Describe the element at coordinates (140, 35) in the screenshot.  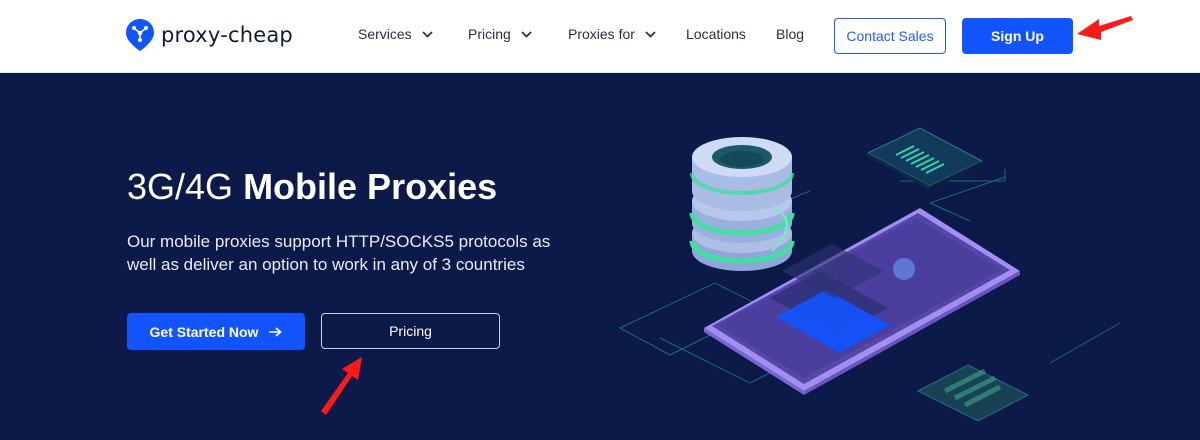
I see `location-pin-icon` at that location.